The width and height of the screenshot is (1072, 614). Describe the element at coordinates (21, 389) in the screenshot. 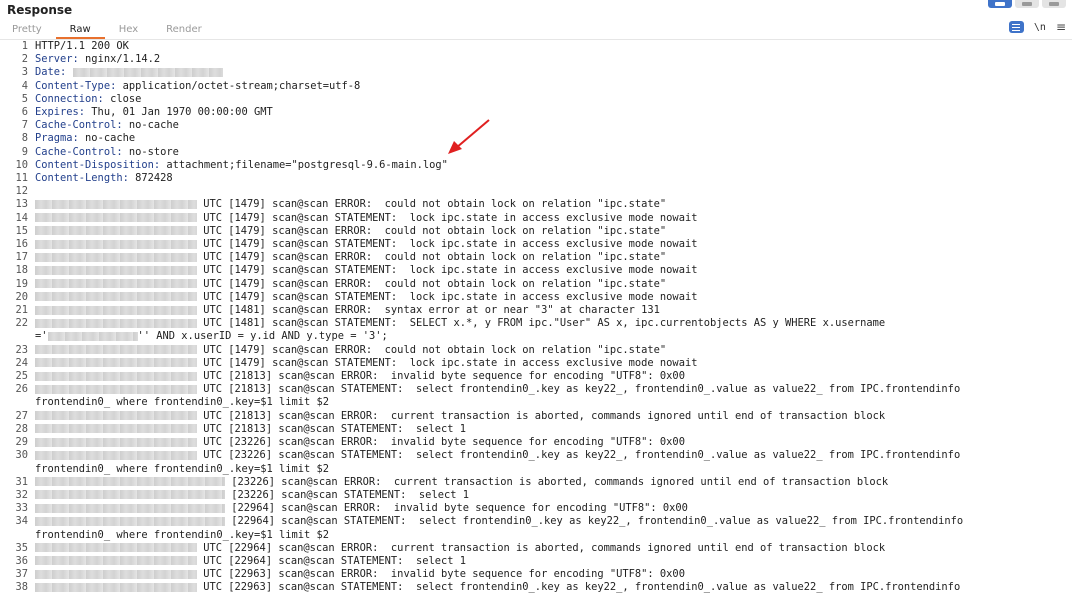

I see `line-number: 26` at that location.